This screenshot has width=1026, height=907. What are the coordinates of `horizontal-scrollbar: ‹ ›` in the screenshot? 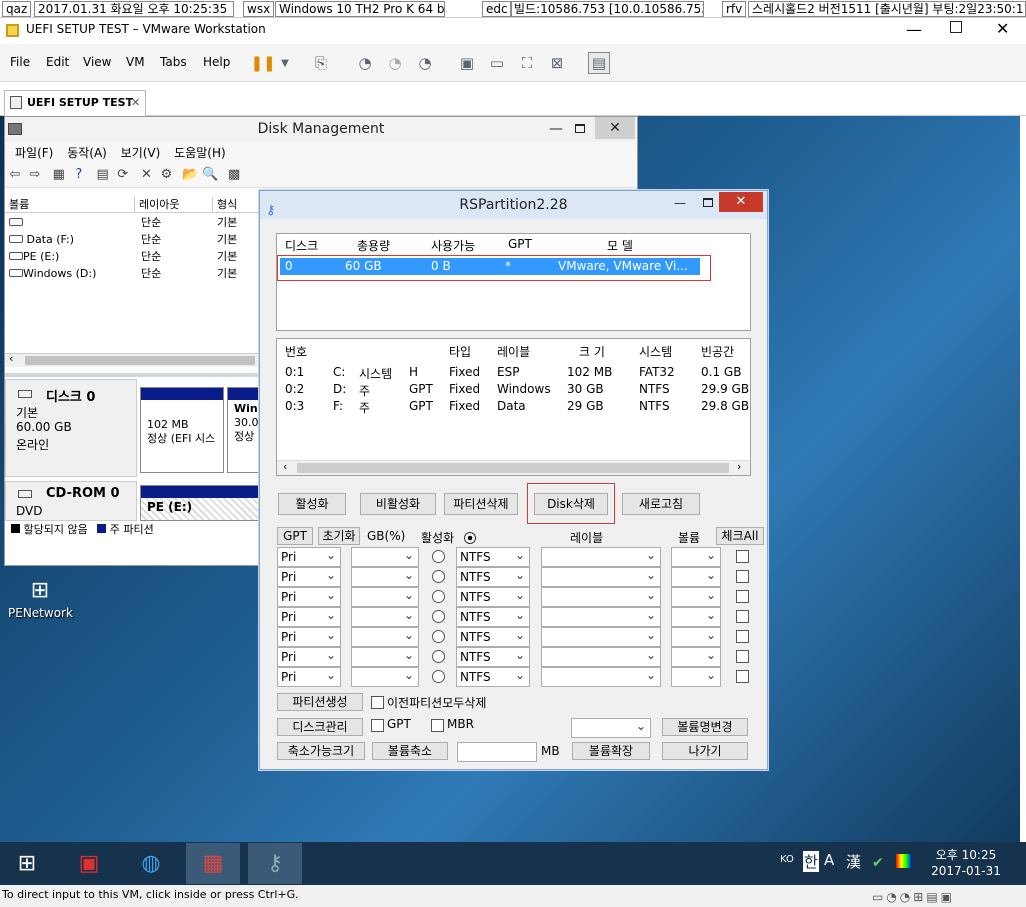 It's located at (513, 467).